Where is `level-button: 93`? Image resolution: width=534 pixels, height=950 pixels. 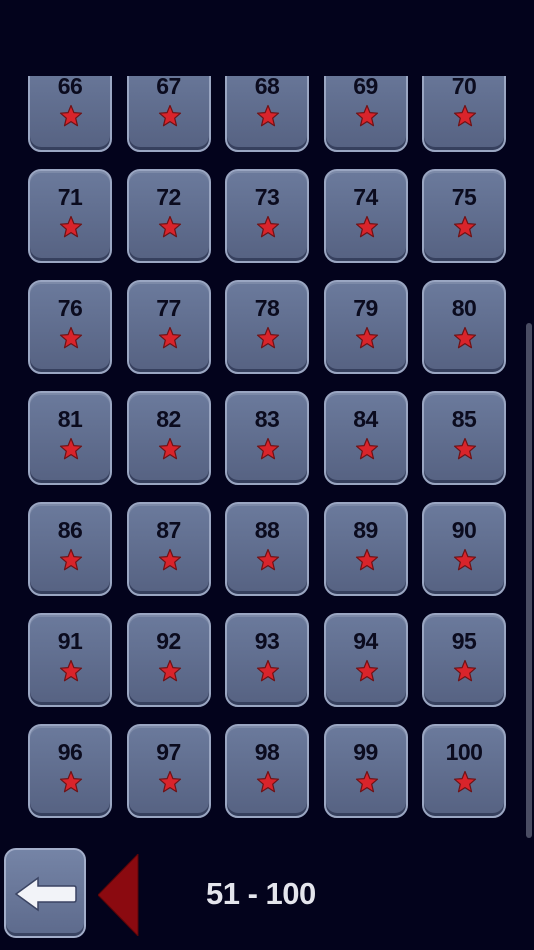
level-button: 93 is located at coordinates (267, 660).